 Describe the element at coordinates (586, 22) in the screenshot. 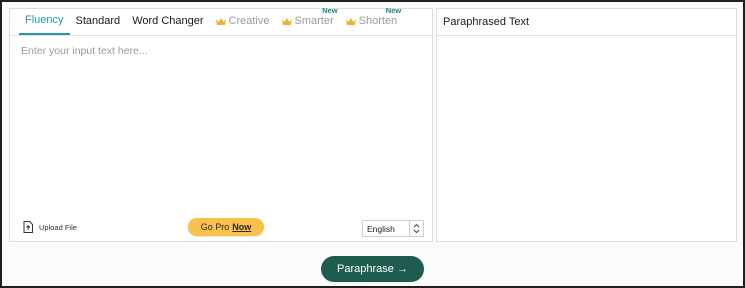

I see `output-header: Paraphrased Text` at that location.